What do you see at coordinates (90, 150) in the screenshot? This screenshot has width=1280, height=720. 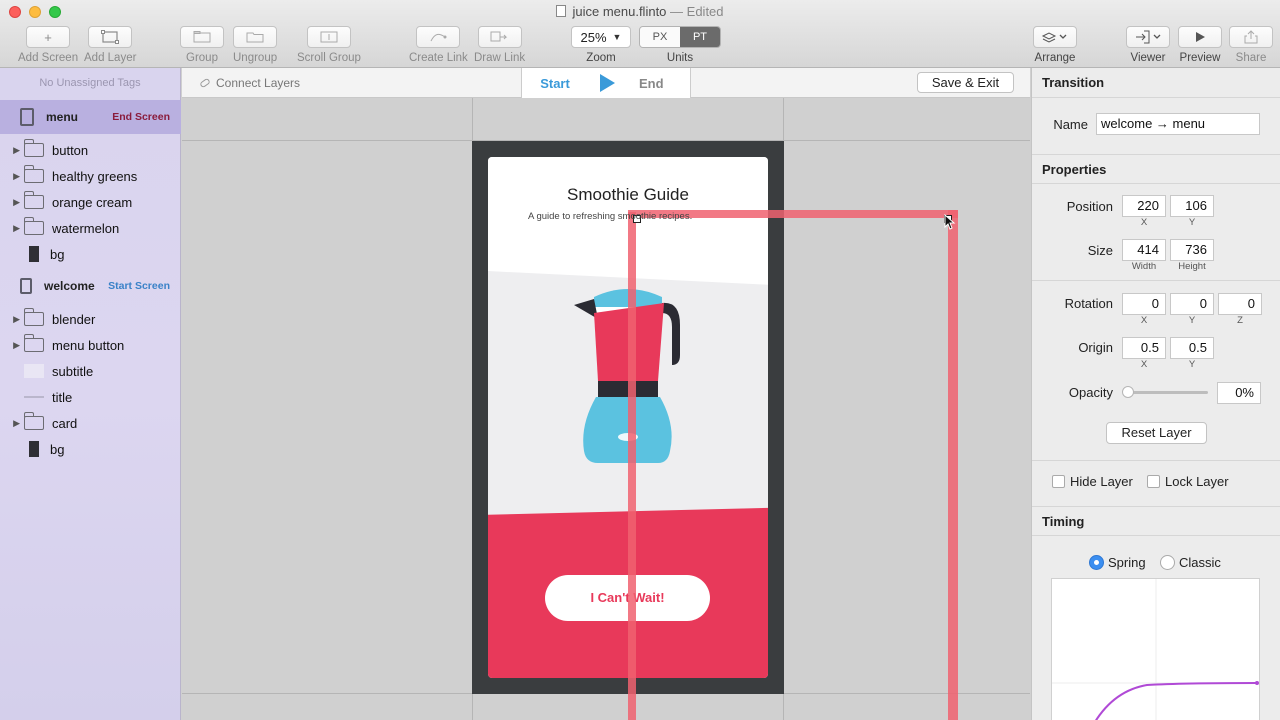 I see `layer-row-button: ▶ button` at bounding box center [90, 150].